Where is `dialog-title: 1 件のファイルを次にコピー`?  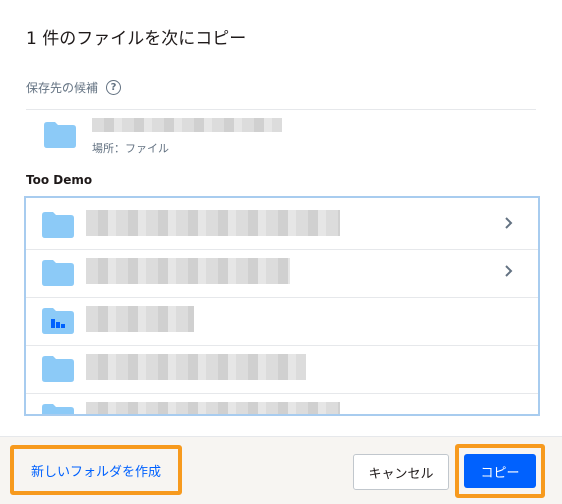
dialog-title: 1 件のファイルを次にコピー is located at coordinates (136, 39).